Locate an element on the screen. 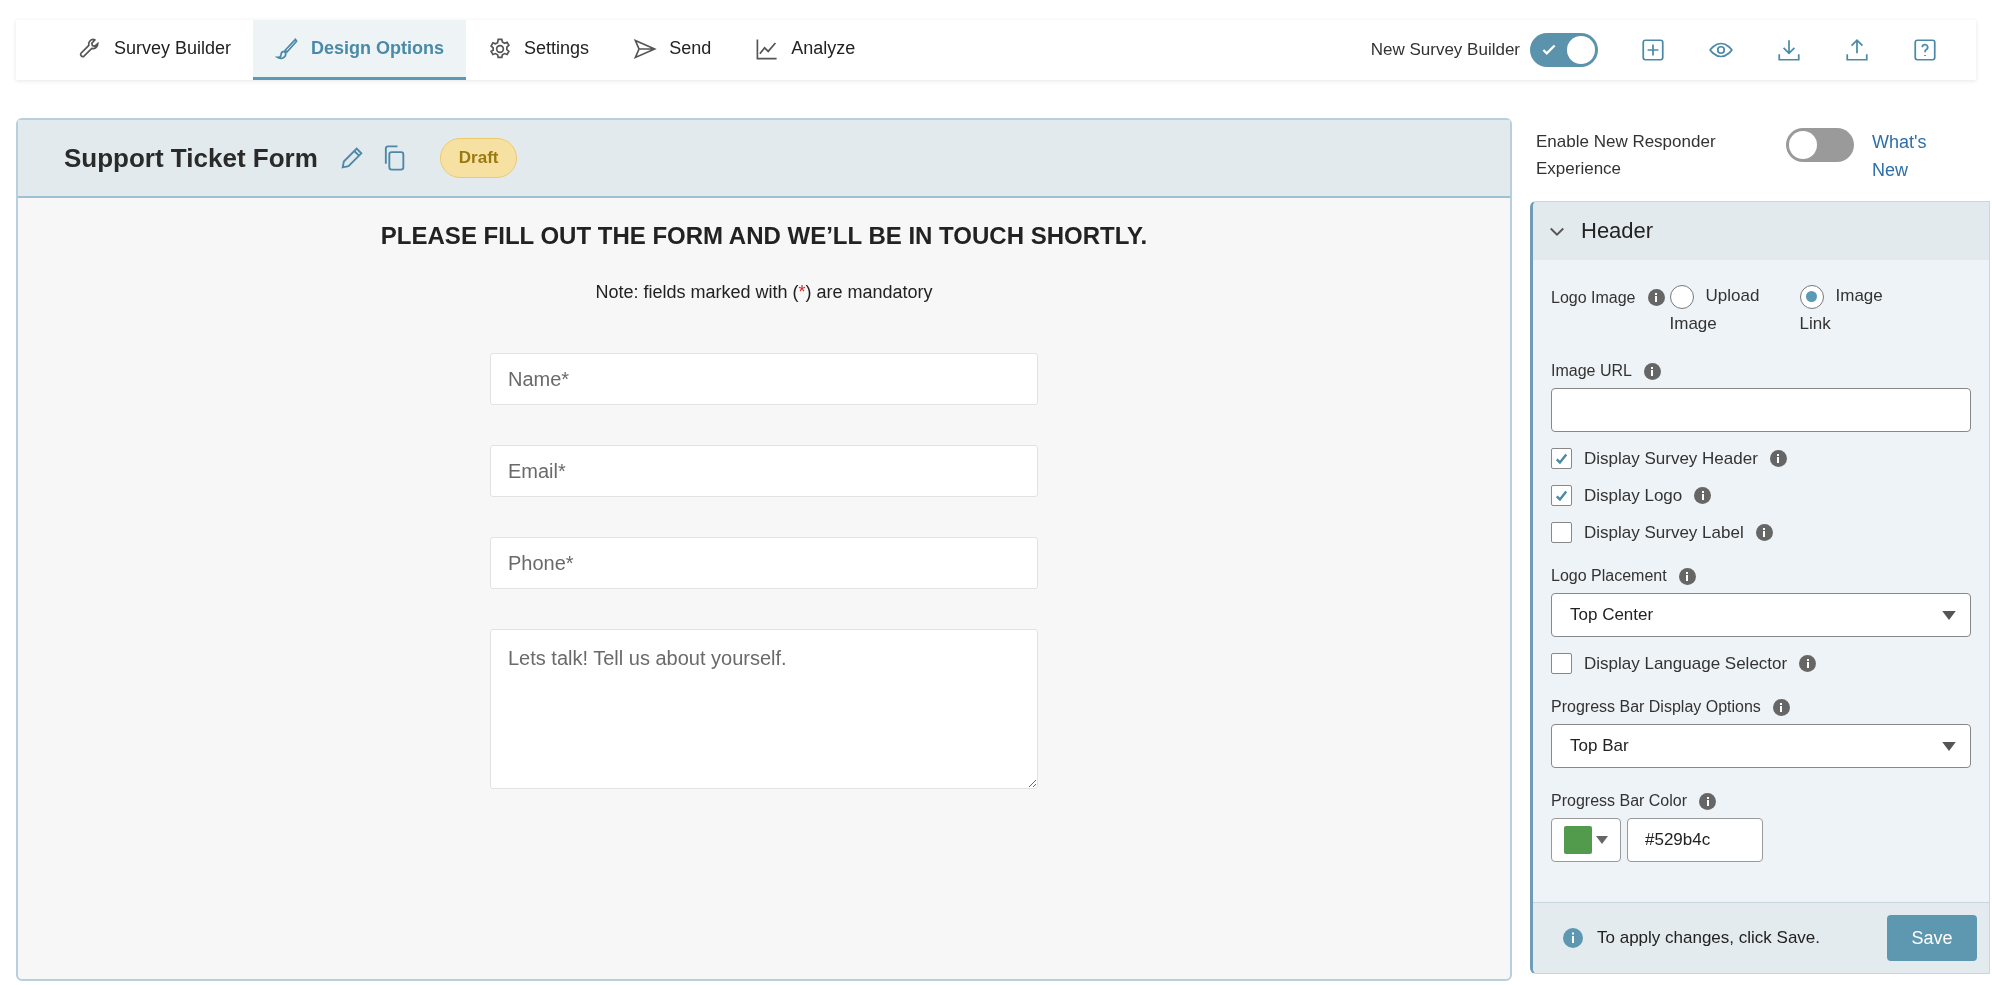  add-icon is located at coordinates (1653, 50).